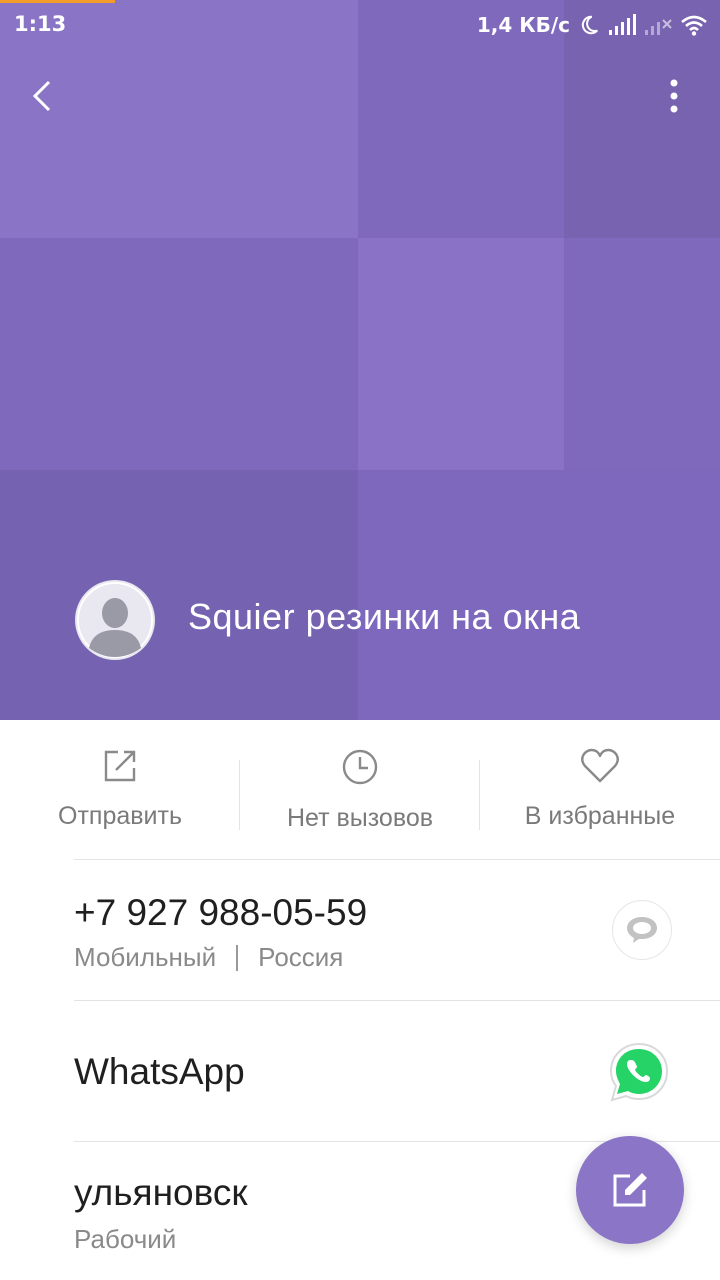 The image size is (720, 1280). I want to click on whatsapp-button, so click(639, 1073).